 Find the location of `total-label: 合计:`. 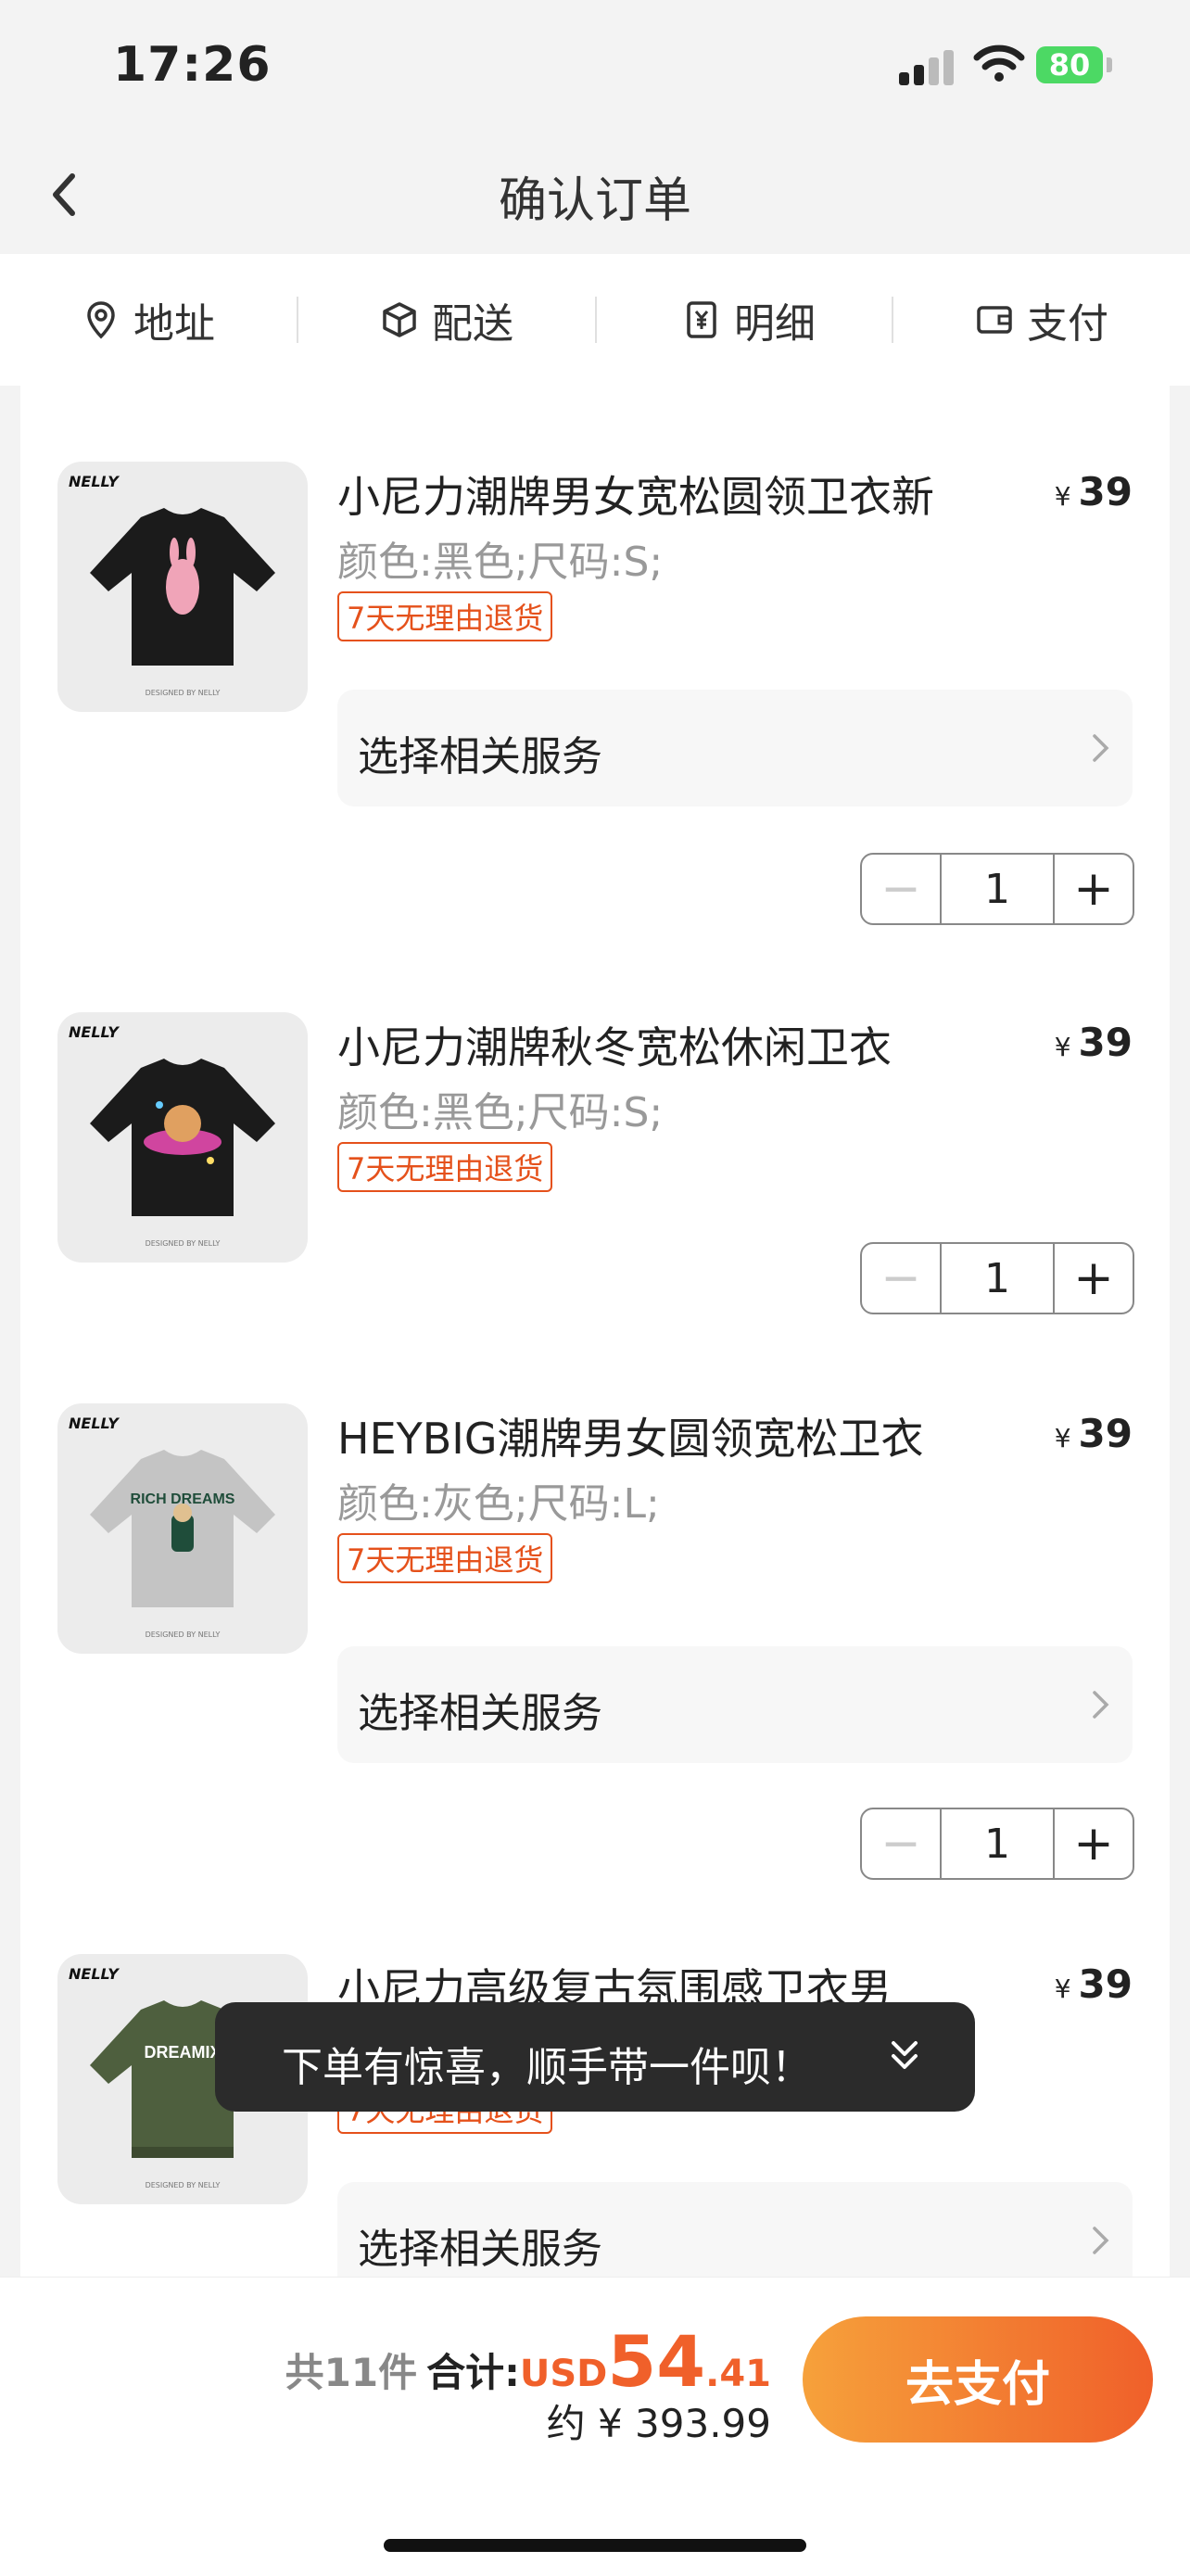

total-label: 合计: is located at coordinates (473, 2372).